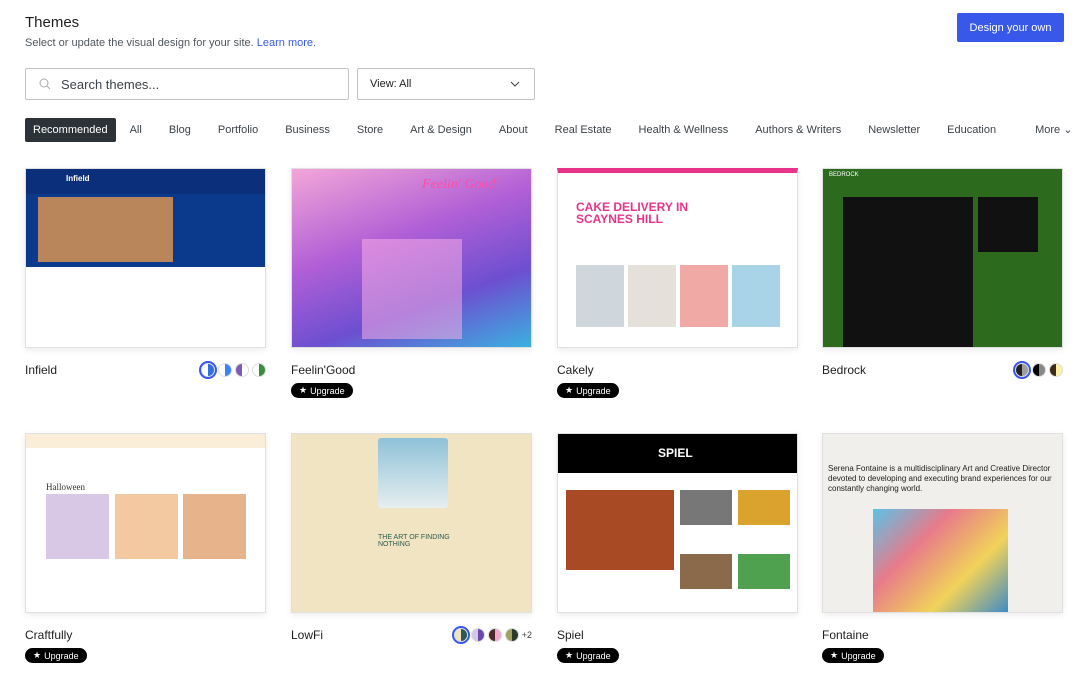 The height and width of the screenshot is (687, 1089). Describe the element at coordinates (145, 523) in the screenshot. I see `theme-preview: Halloween` at that location.